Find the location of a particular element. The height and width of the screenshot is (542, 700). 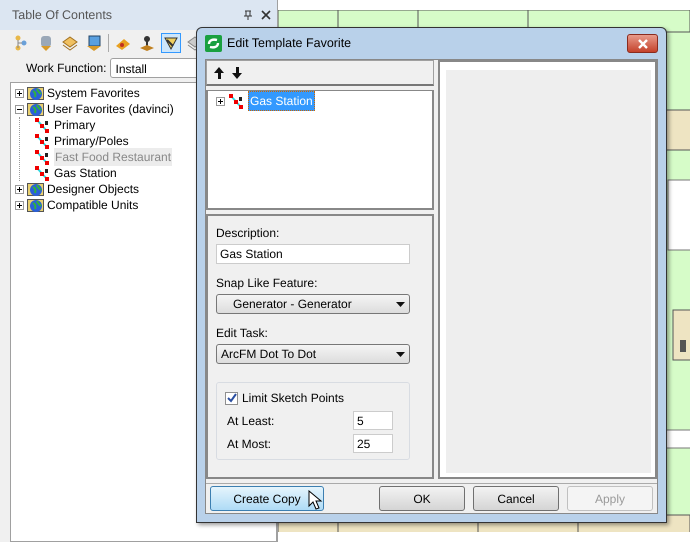

number-field: 5 is located at coordinates (373, 420).